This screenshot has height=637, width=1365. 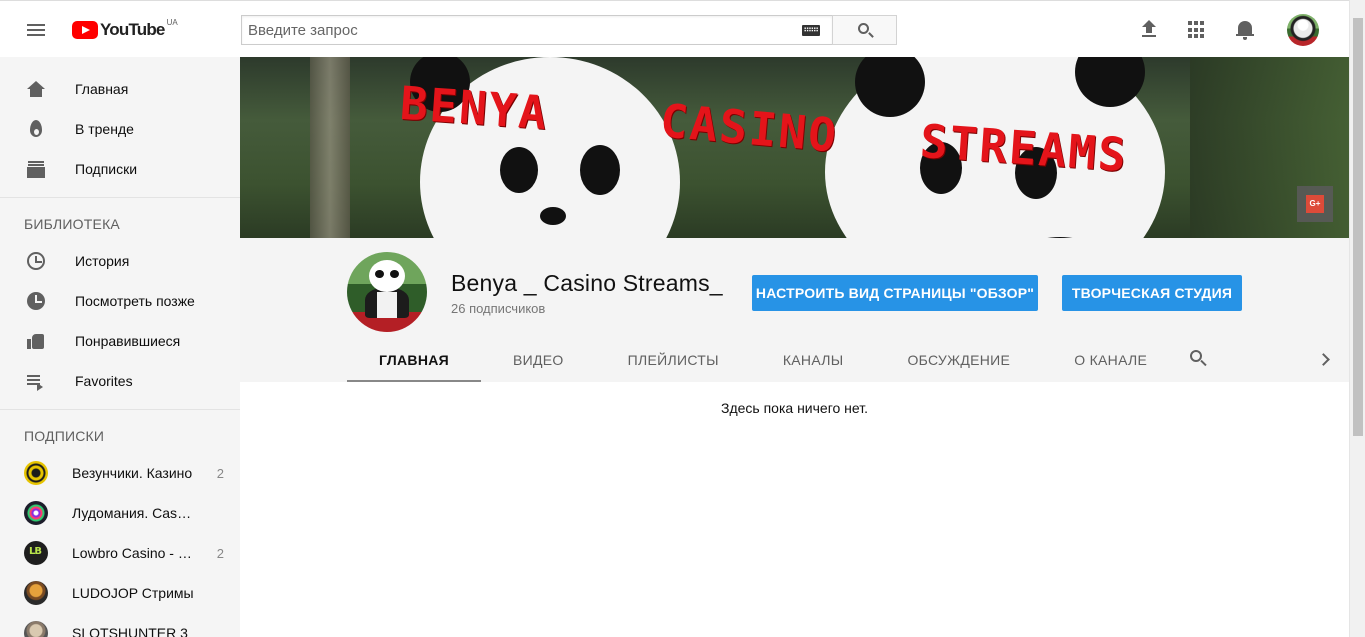 I want to click on subscription-item: LUDOJOP Стримы, so click(x=120, y=593).